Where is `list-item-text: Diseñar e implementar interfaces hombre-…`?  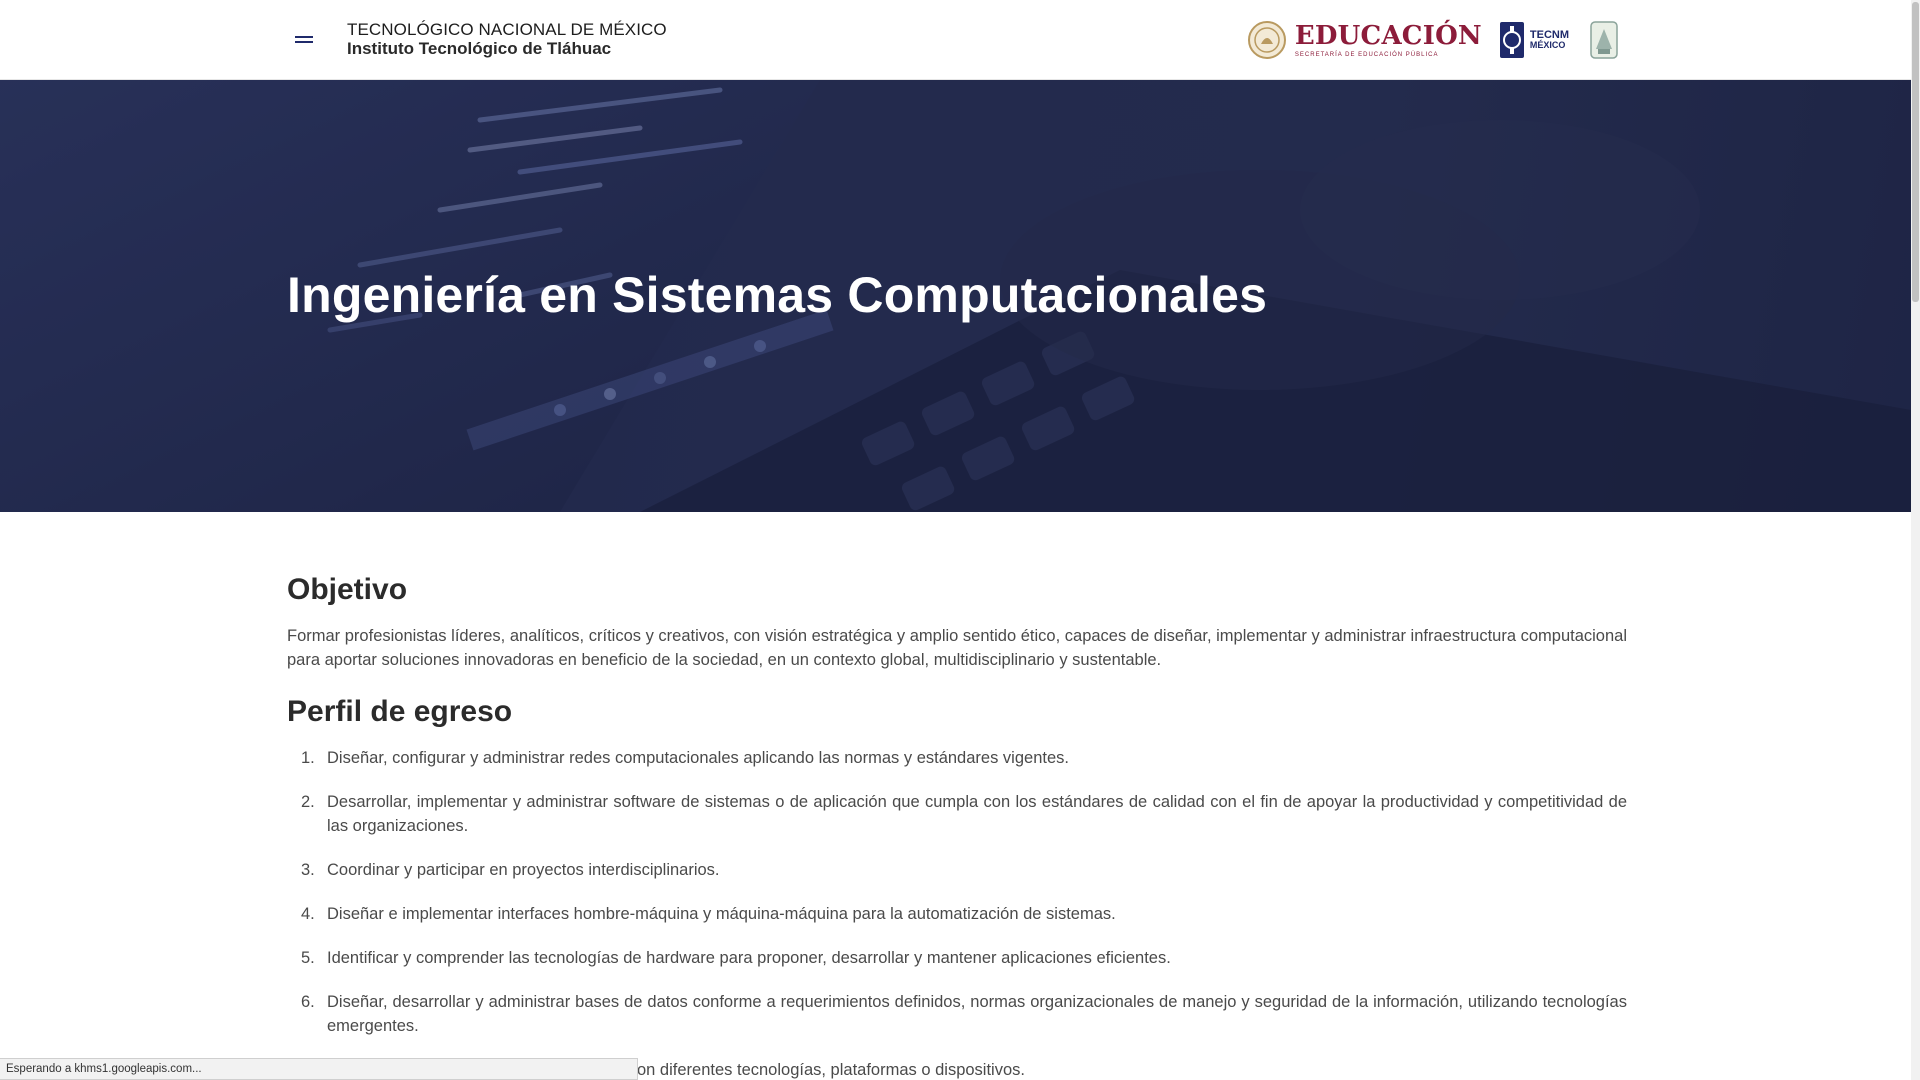 list-item-text: Diseñar e implementar interfaces hombre-… is located at coordinates (721, 914).